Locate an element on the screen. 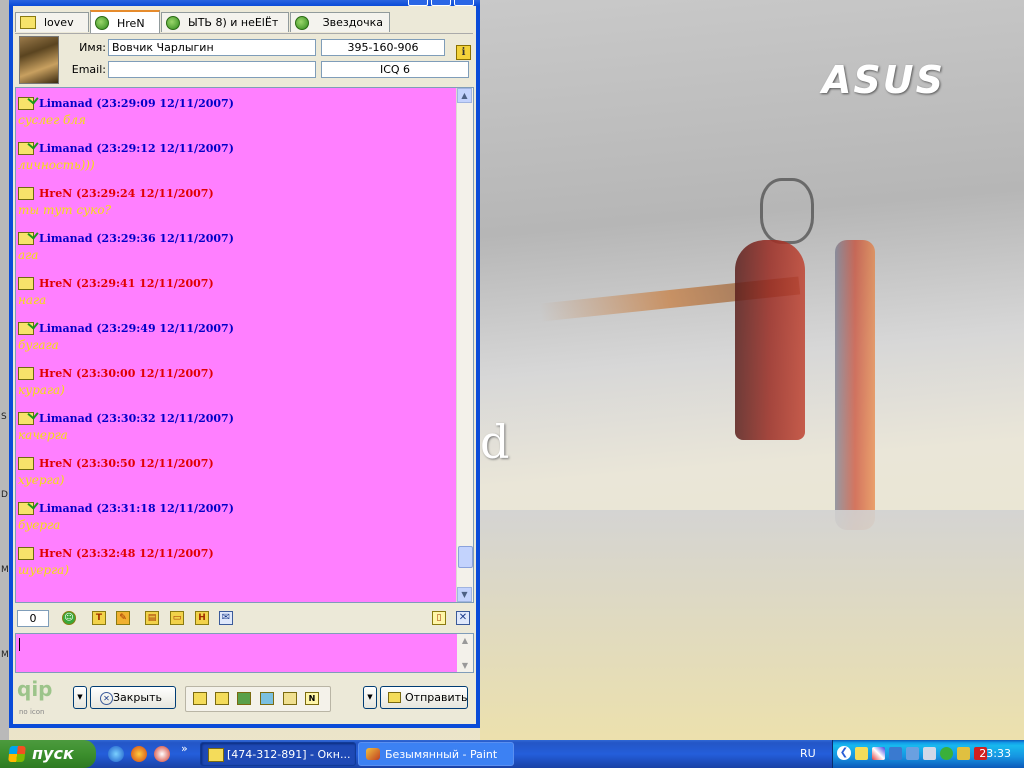 Image resolution: width=1024 pixels, height=768 pixels. start-button: пуск is located at coordinates (48, 754).